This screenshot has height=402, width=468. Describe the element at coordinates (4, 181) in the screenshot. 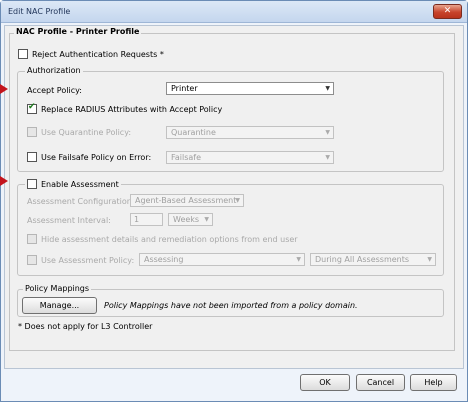

I see `marker-arrow-assessment` at that location.